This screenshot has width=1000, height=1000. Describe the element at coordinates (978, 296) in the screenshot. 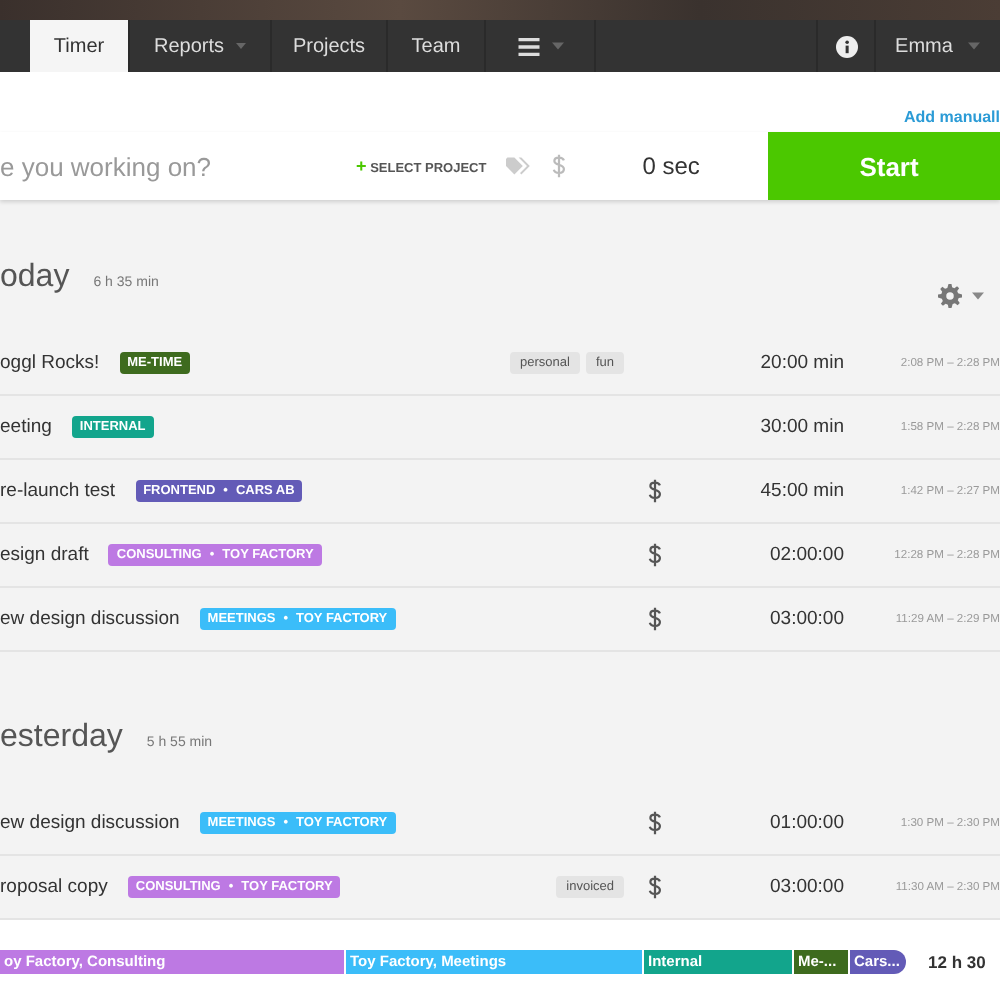

I see `caret-icon` at that location.